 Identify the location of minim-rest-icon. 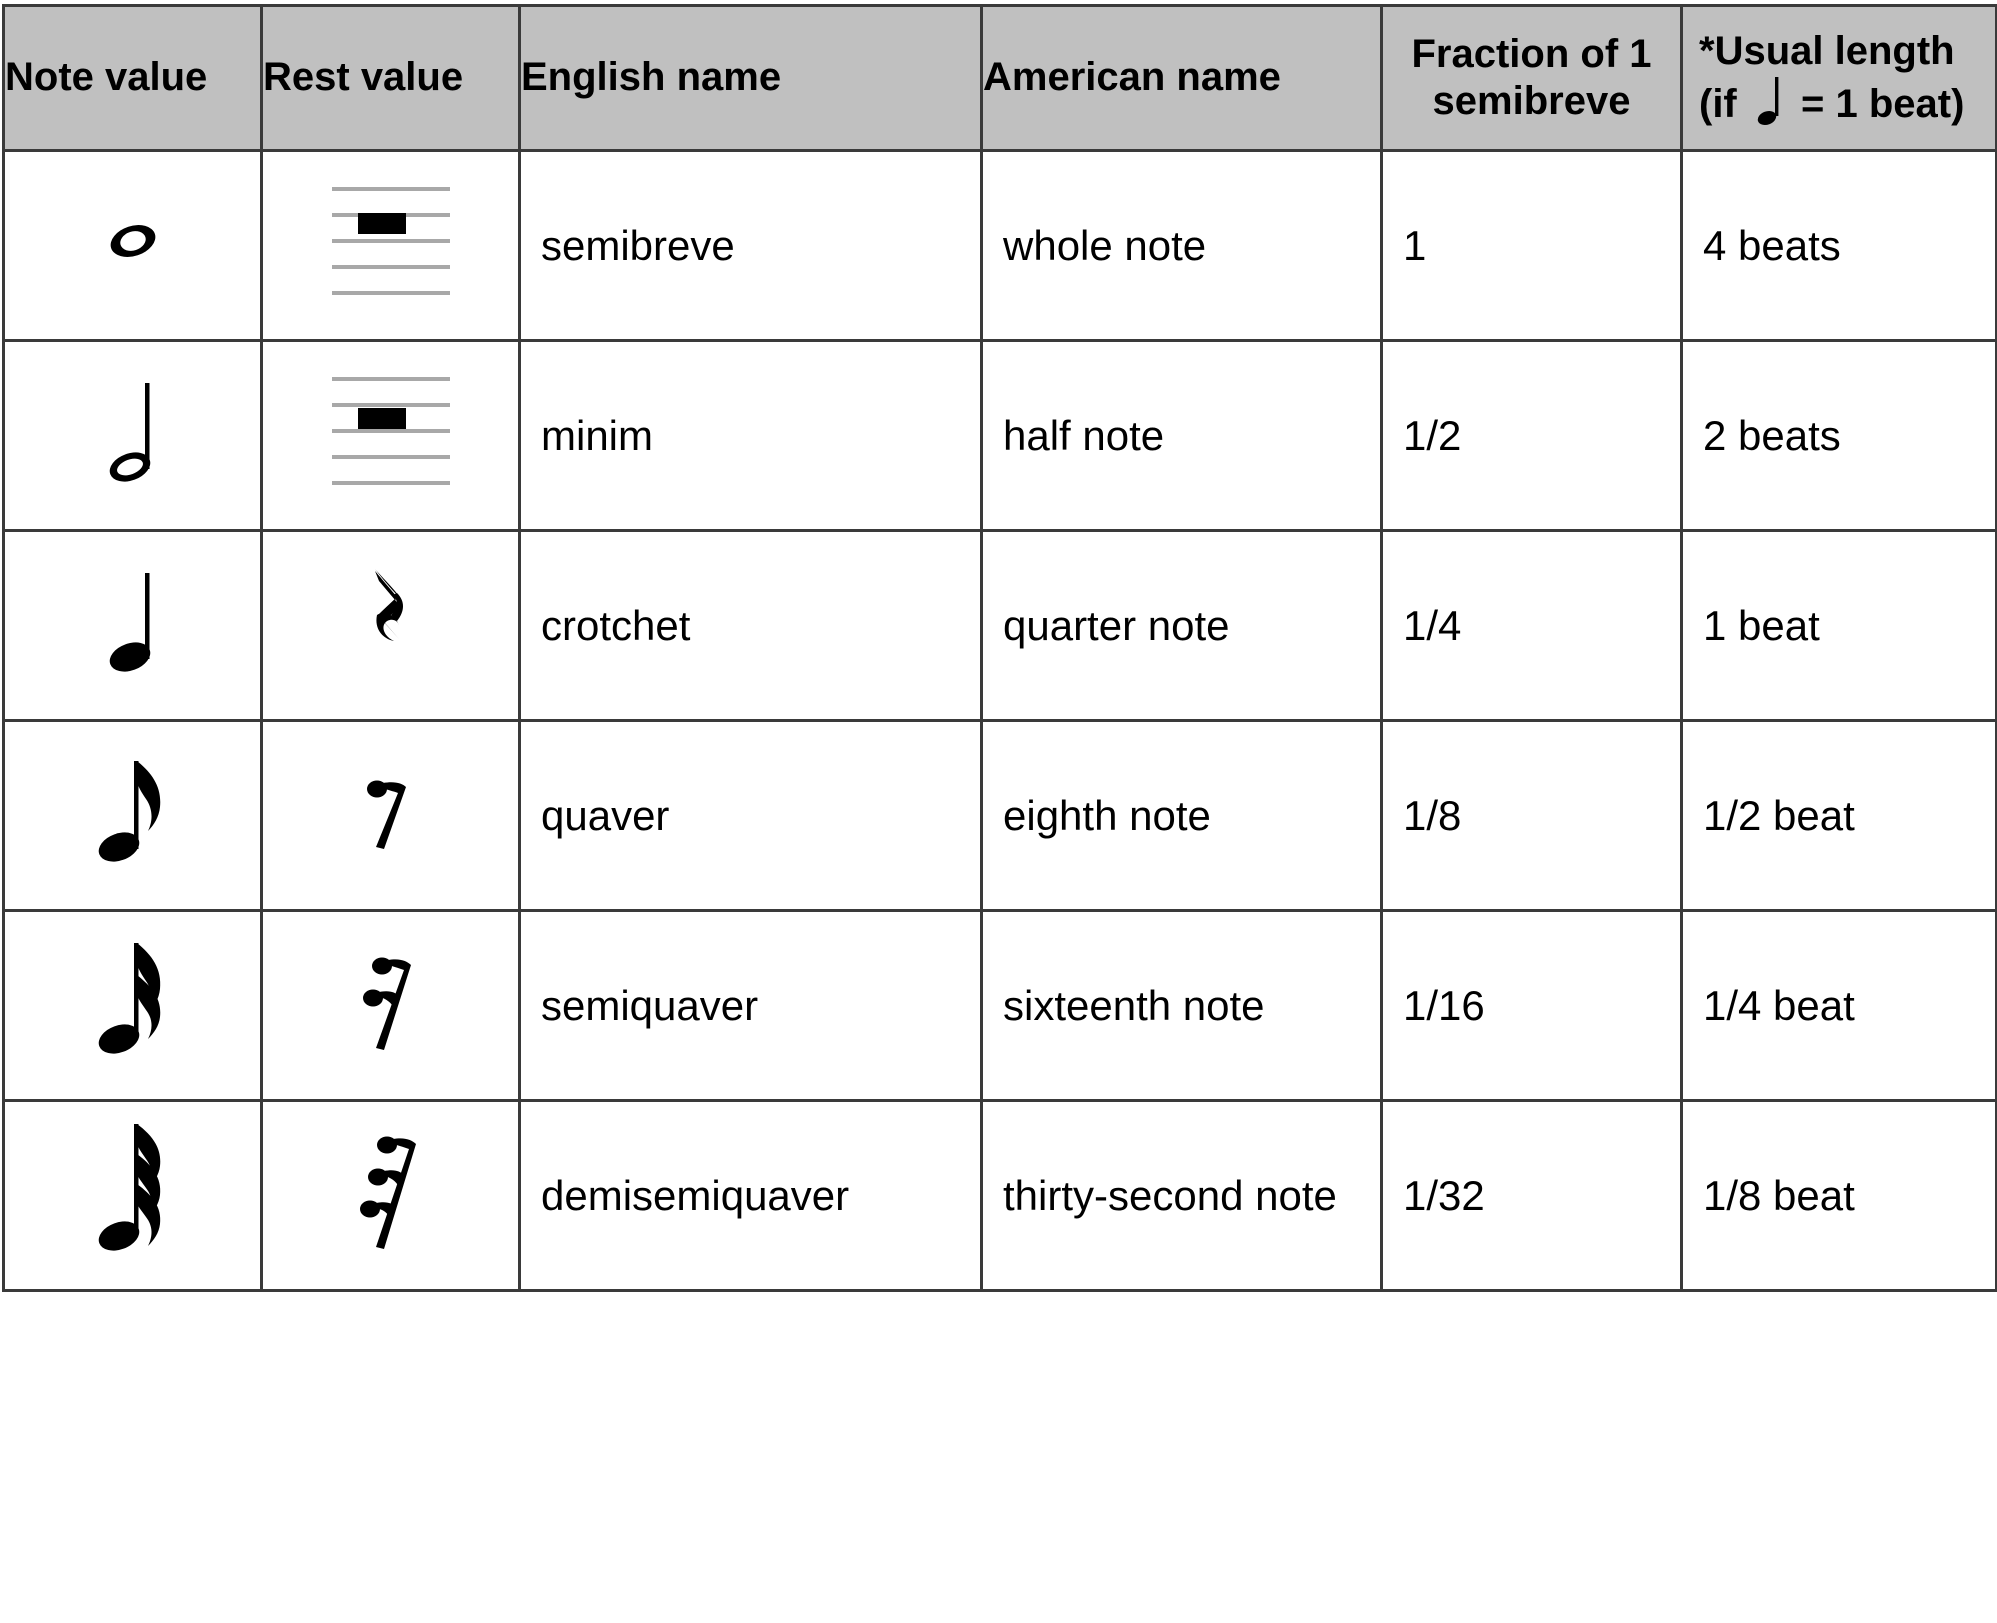
(390, 430).